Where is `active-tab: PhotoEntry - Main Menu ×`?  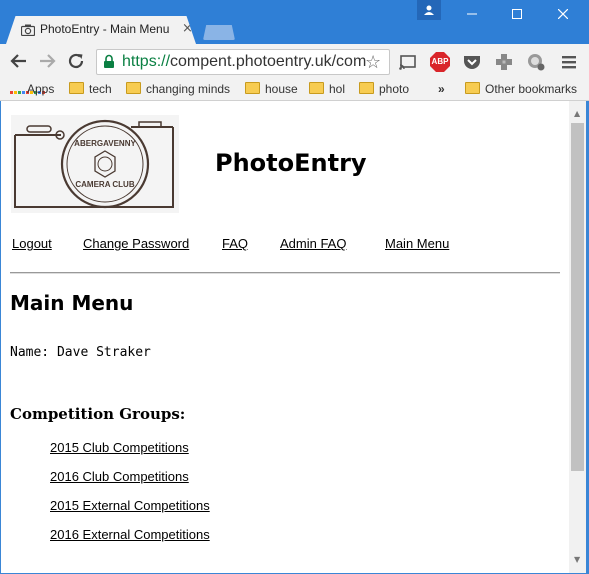 active-tab: PhotoEntry - Main Menu × is located at coordinates (101, 30).